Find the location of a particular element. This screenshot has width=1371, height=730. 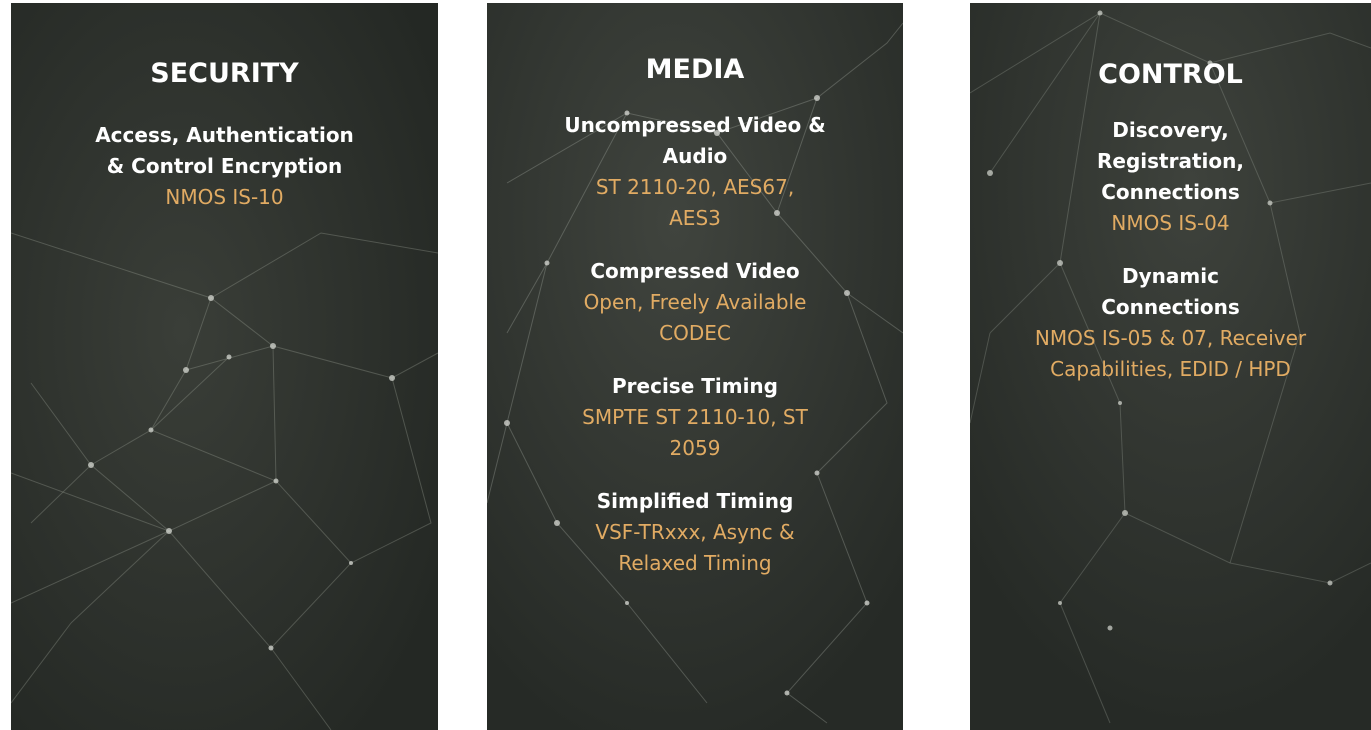

entry-title: Compressed Video is located at coordinates (695, 271).